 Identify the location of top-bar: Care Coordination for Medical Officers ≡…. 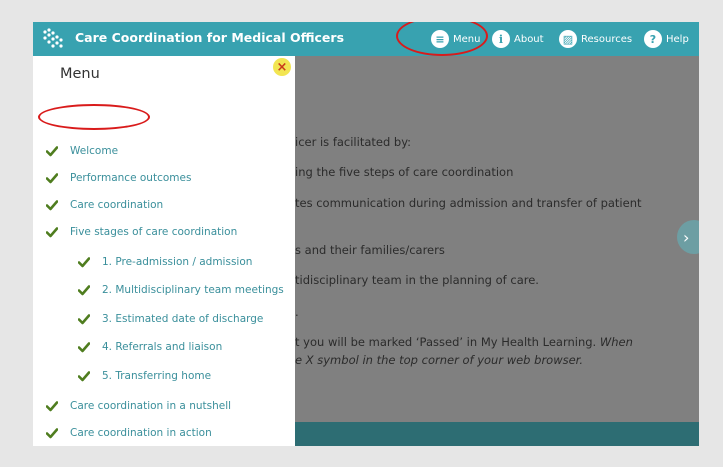
(366, 39).